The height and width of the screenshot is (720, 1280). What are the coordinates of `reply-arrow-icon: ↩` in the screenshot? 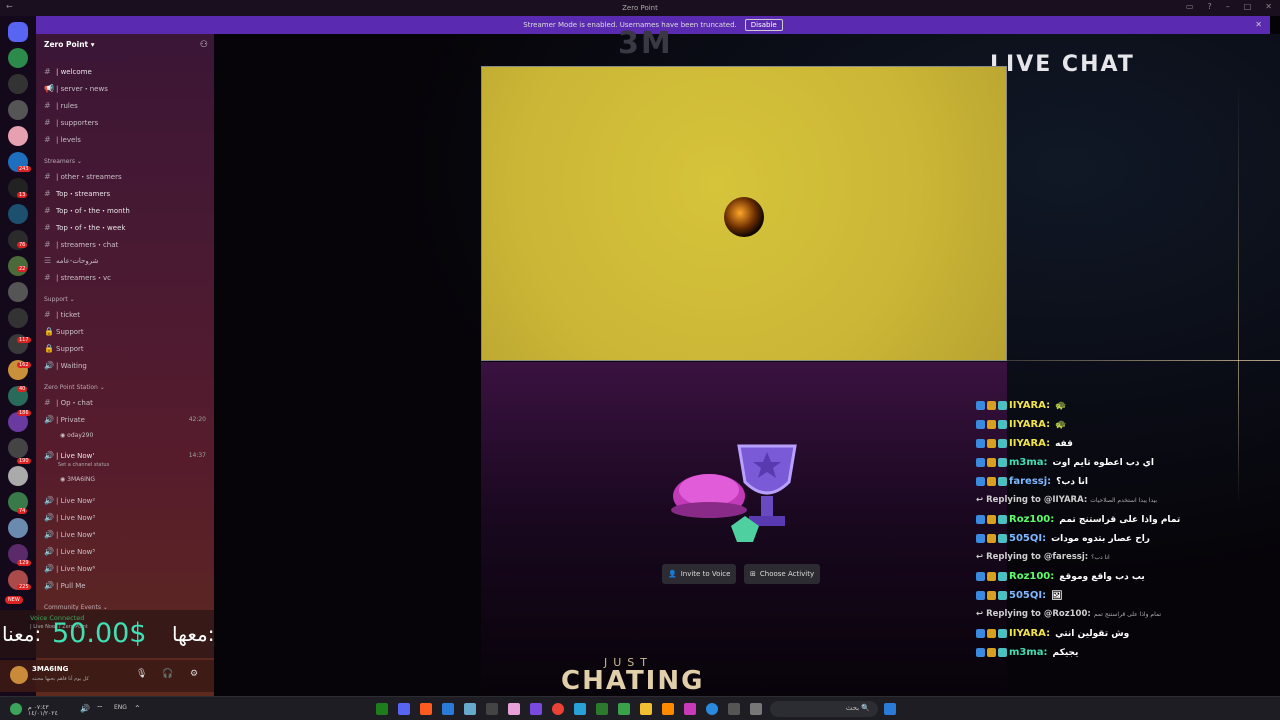 It's located at (980, 614).